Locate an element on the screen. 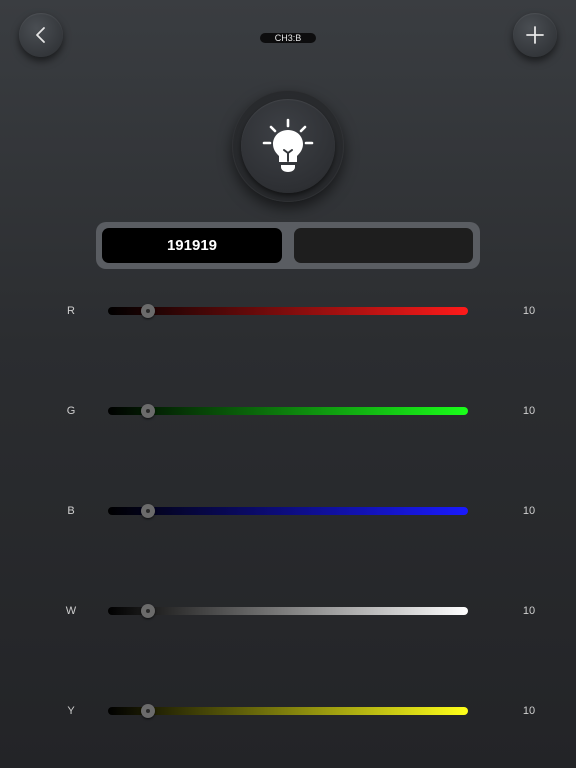  channel-label-r: R is located at coordinates (71, 311).